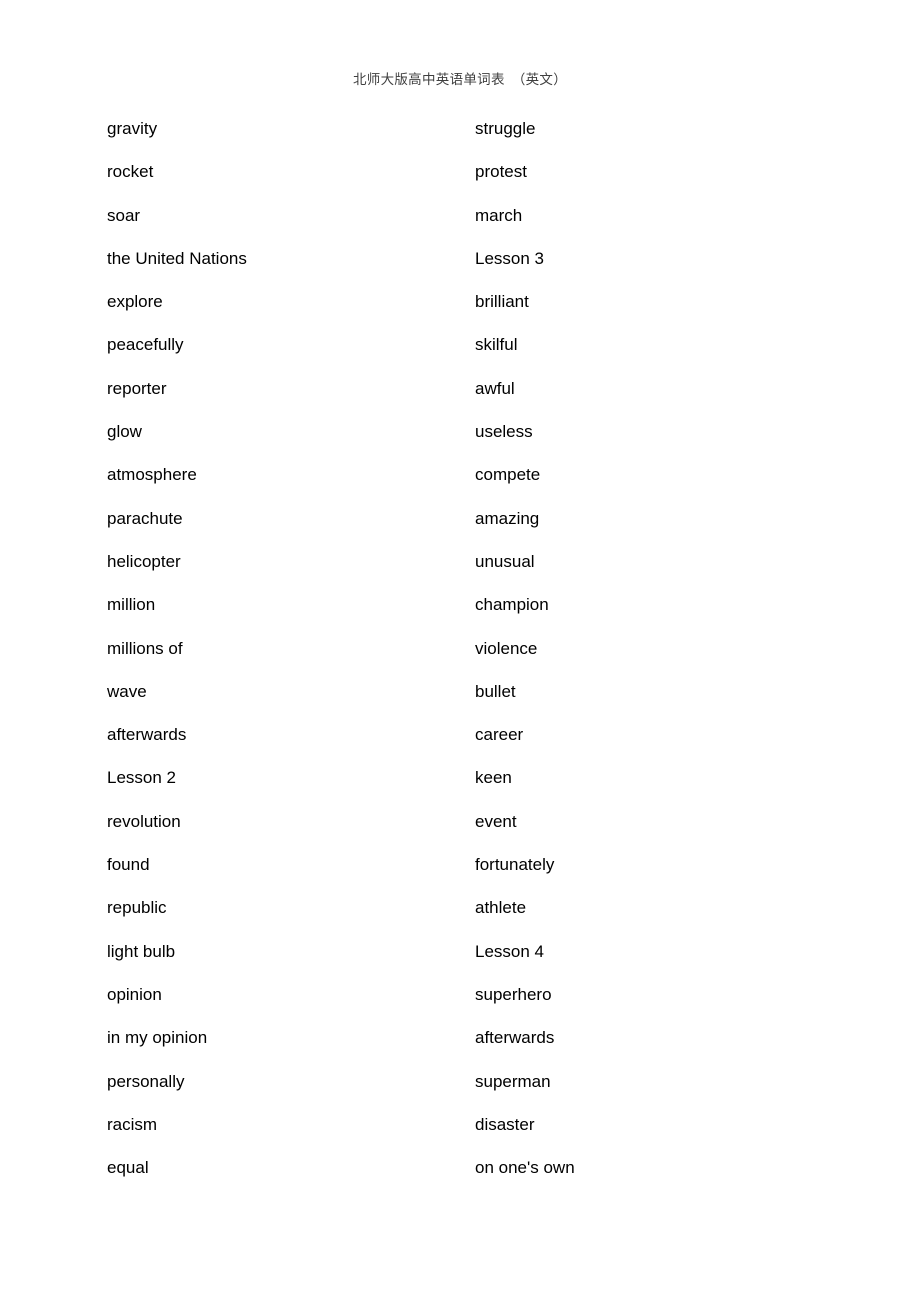 The image size is (920, 1303). Describe the element at coordinates (460, 910) in the screenshot. I see `word-row: republic athlete` at that location.